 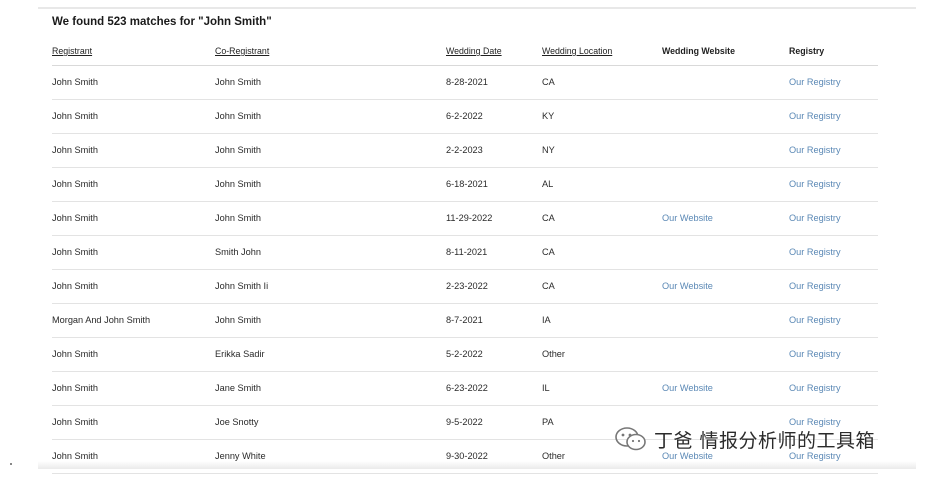 What do you see at coordinates (469, 218) in the screenshot?
I see `wedding-date-cell: 11-29-2022` at bounding box center [469, 218].